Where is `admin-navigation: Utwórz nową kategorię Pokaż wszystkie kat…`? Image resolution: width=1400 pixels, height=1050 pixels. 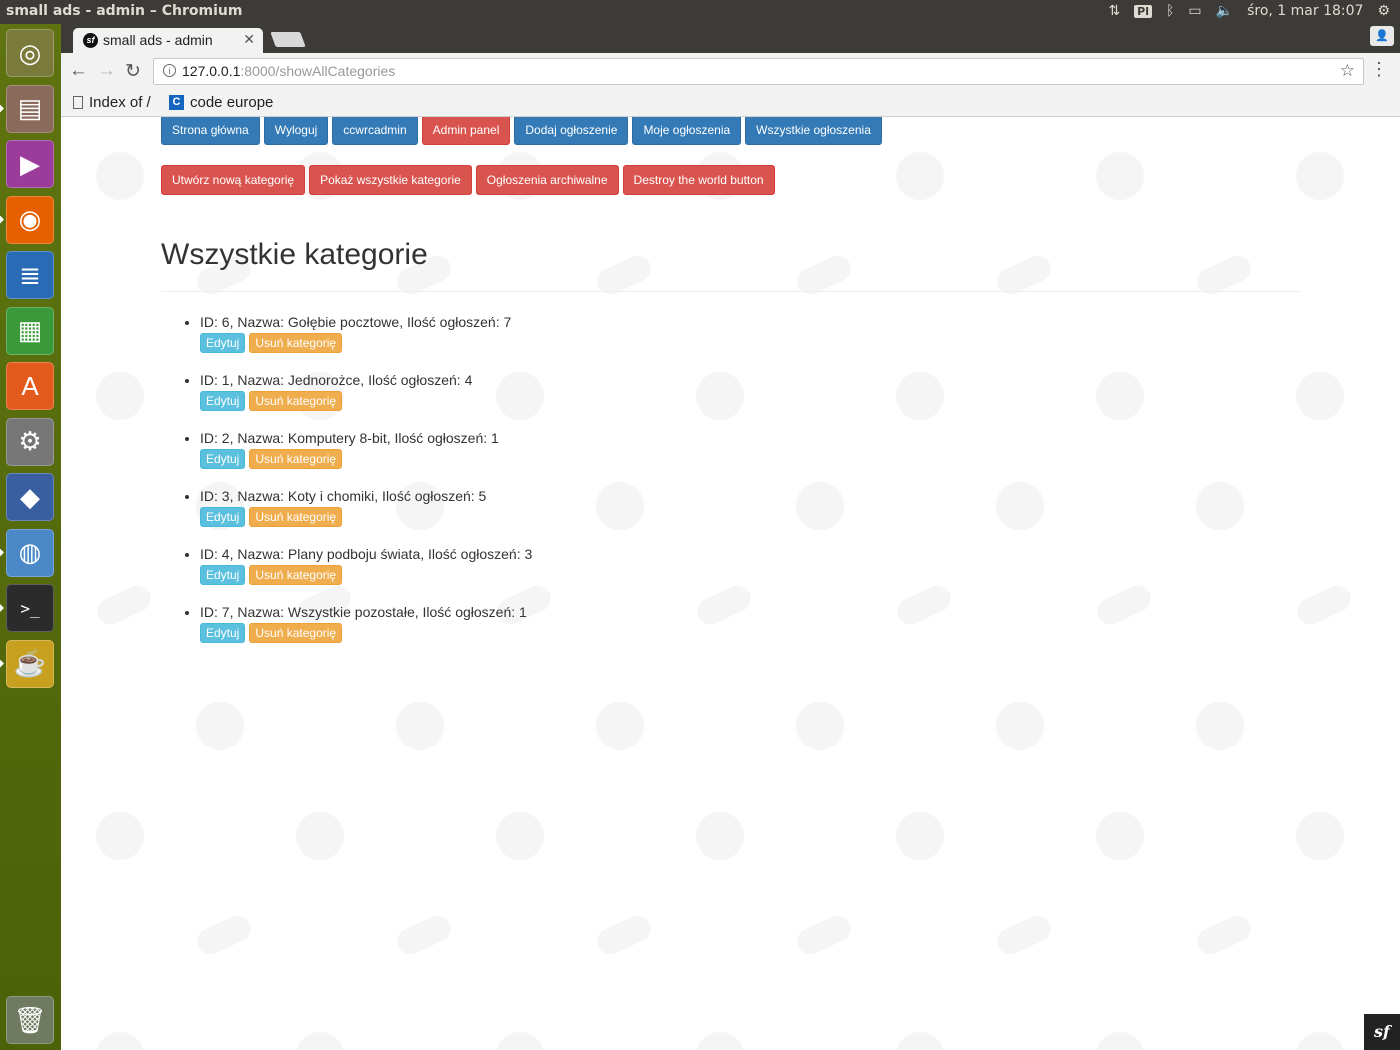
admin-navigation: Utwórz nową kategorię Pokaż wszystkie kat… is located at coordinates (468, 180).